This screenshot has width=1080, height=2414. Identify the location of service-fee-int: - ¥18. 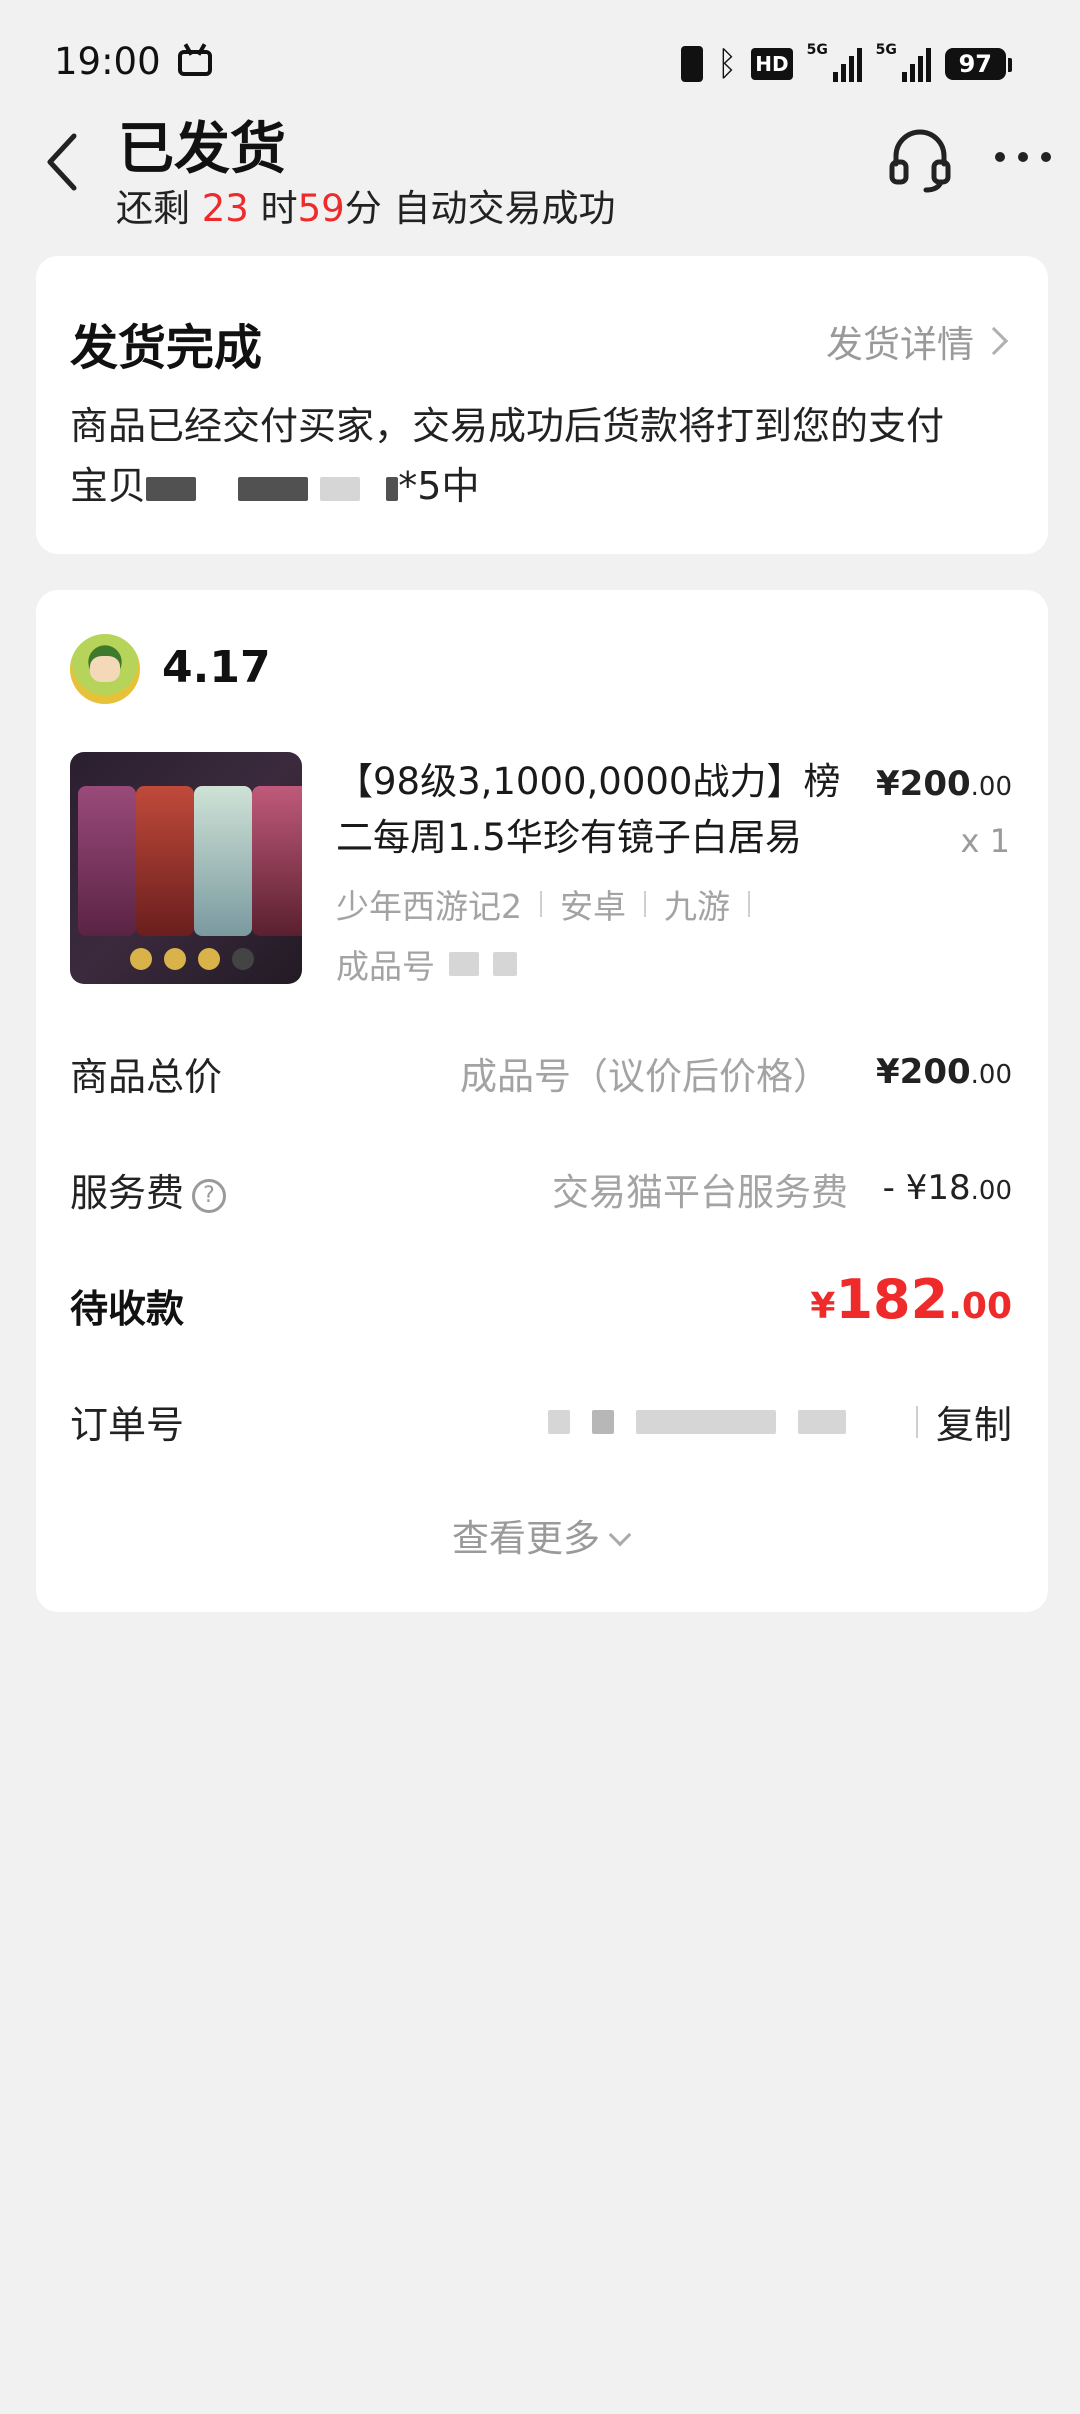
(926, 1188).